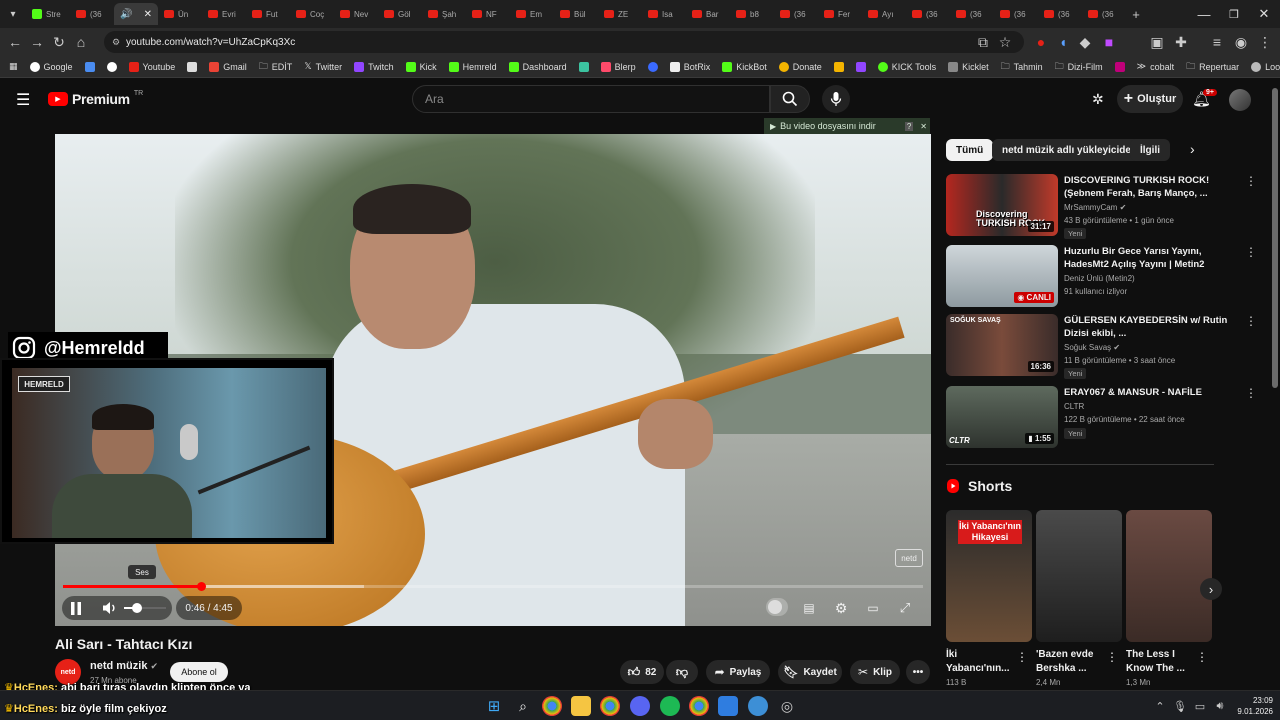 The image size is (1280, 720). I want to click on forward-icon: →, so click(37, 42).